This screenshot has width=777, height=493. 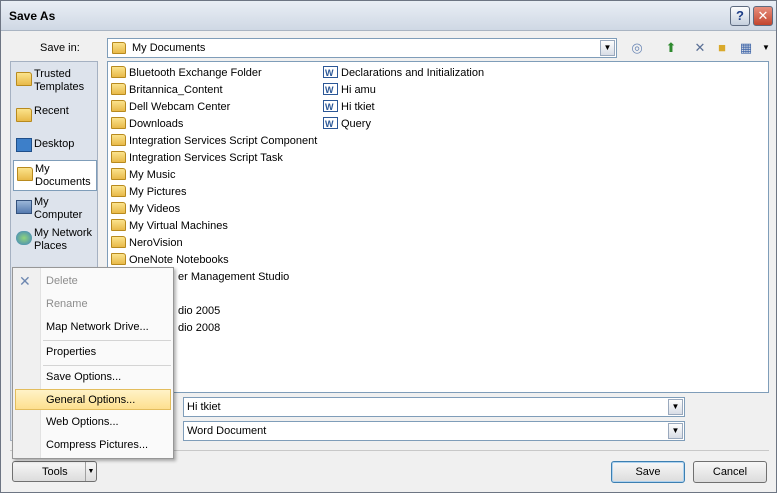 What do you see at coordinates (434, 431) in the screenshot?
I see `file-type-dropdown: Word Document ▼` at bounding box center [434, 431].